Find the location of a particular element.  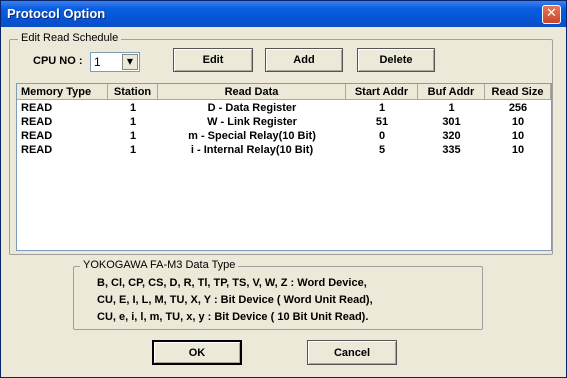

table-row: READ 1 W - Link Register 51 301 10 is located at coordinates (284, 122).